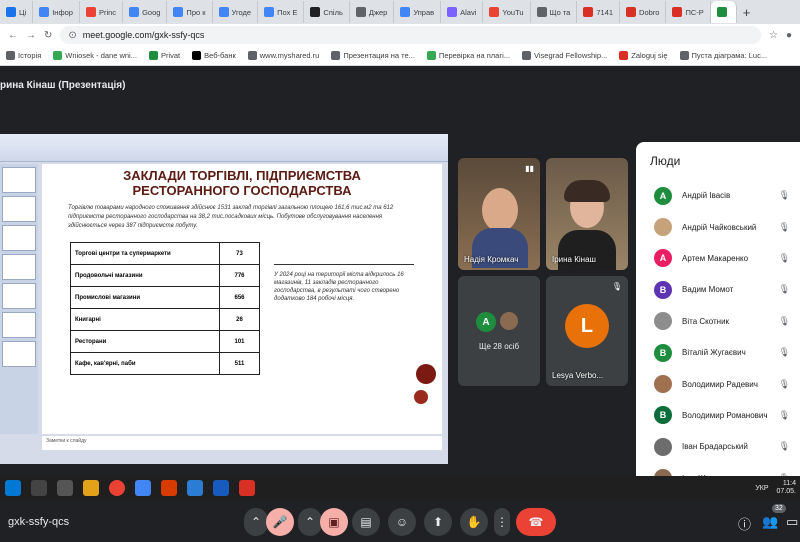 This screenshot has height=542, width=800. What do you see at coordinates (438, 522) in the screenshot?
I see `present-button: ⬆` at bounding box center [438, 522].